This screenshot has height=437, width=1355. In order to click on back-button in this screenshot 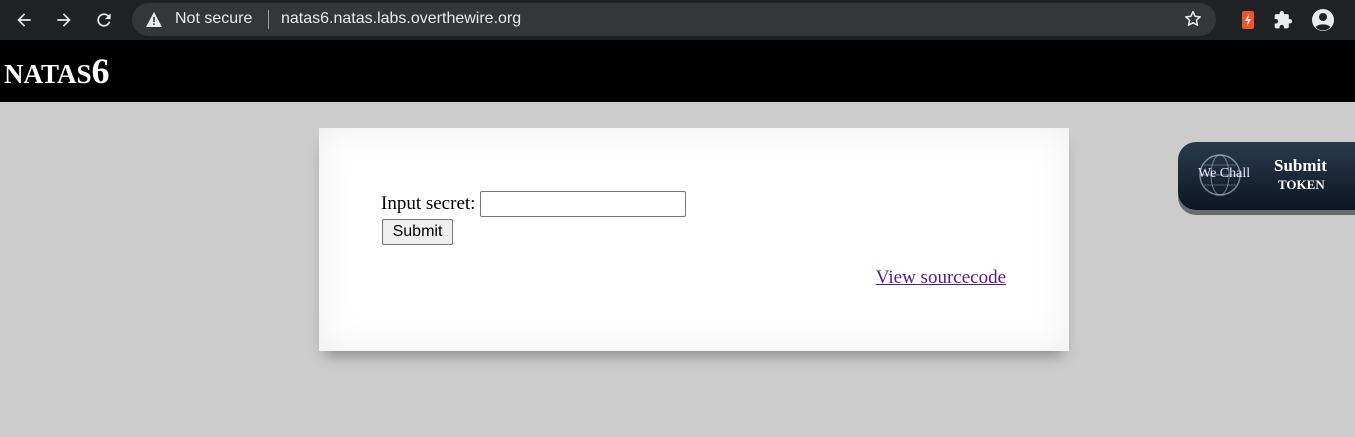, I will do `click(24, 20)`.